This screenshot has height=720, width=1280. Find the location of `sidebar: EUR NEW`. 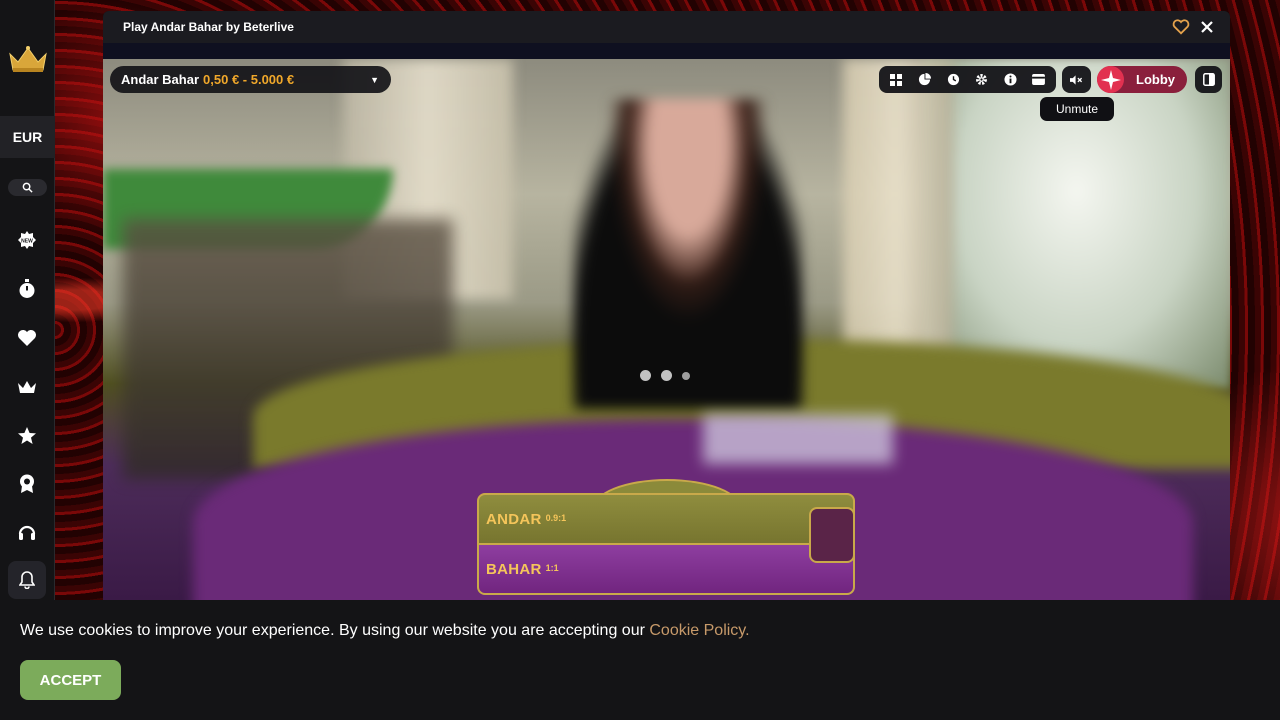

sidebar: EUR NEW is located at coordinates (27, 300).